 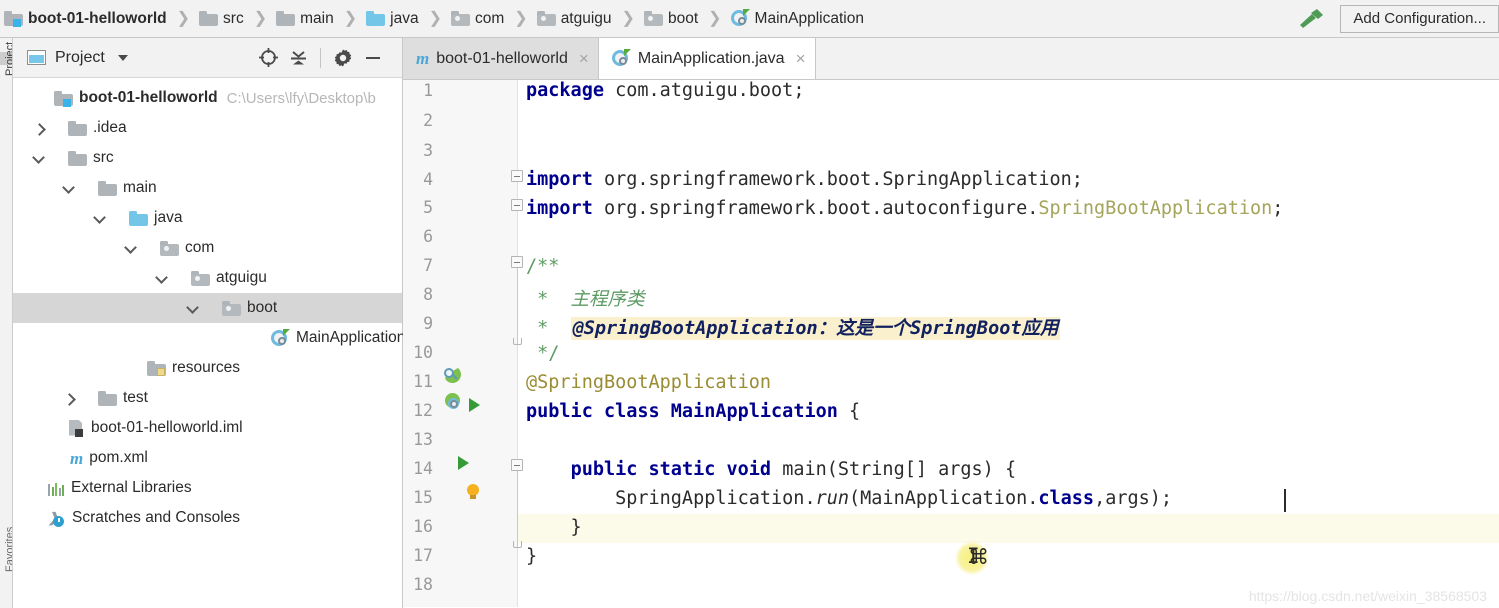 I want to click on editor-tab-label: MainApplication.java, so click(x=711, y=58).